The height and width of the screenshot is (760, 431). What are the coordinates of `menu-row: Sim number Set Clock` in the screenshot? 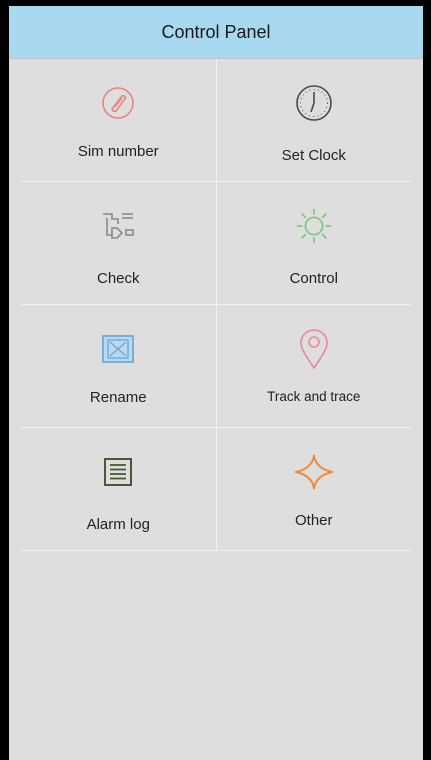 It's located at (216, 120).